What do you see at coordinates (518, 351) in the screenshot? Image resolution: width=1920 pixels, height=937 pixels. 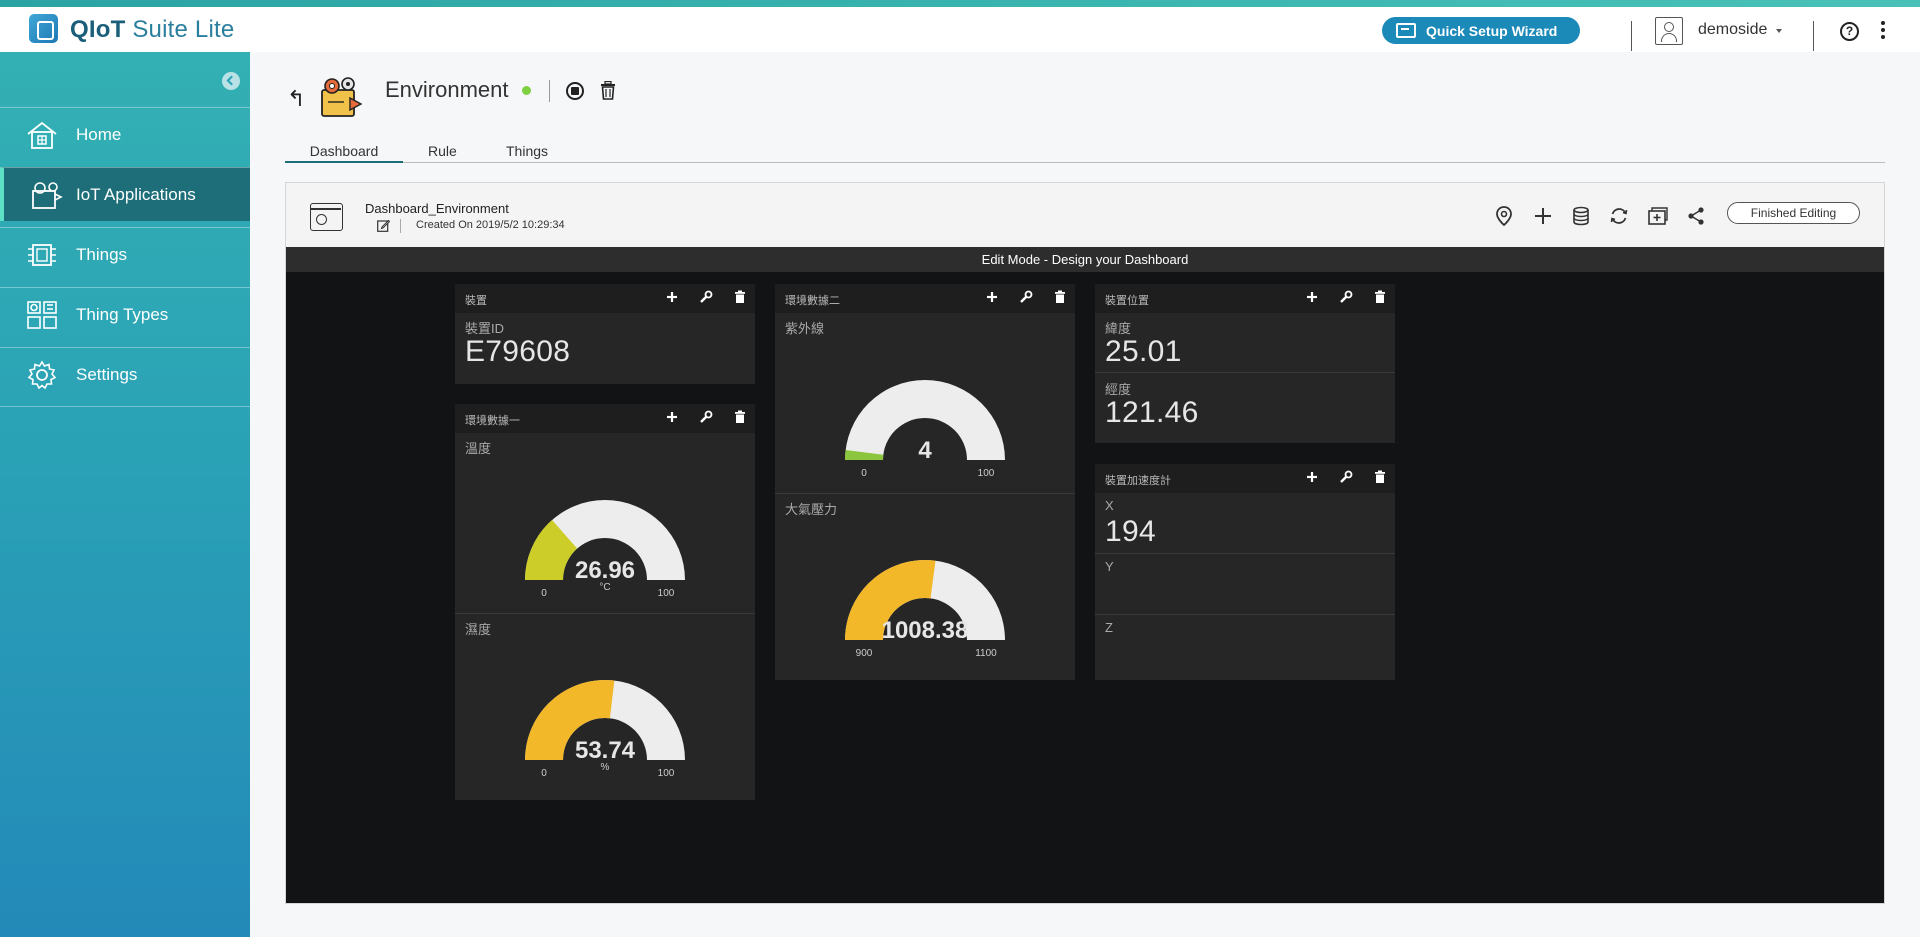 I see `device-id-value: E79608` at bounding box center [518, 351].